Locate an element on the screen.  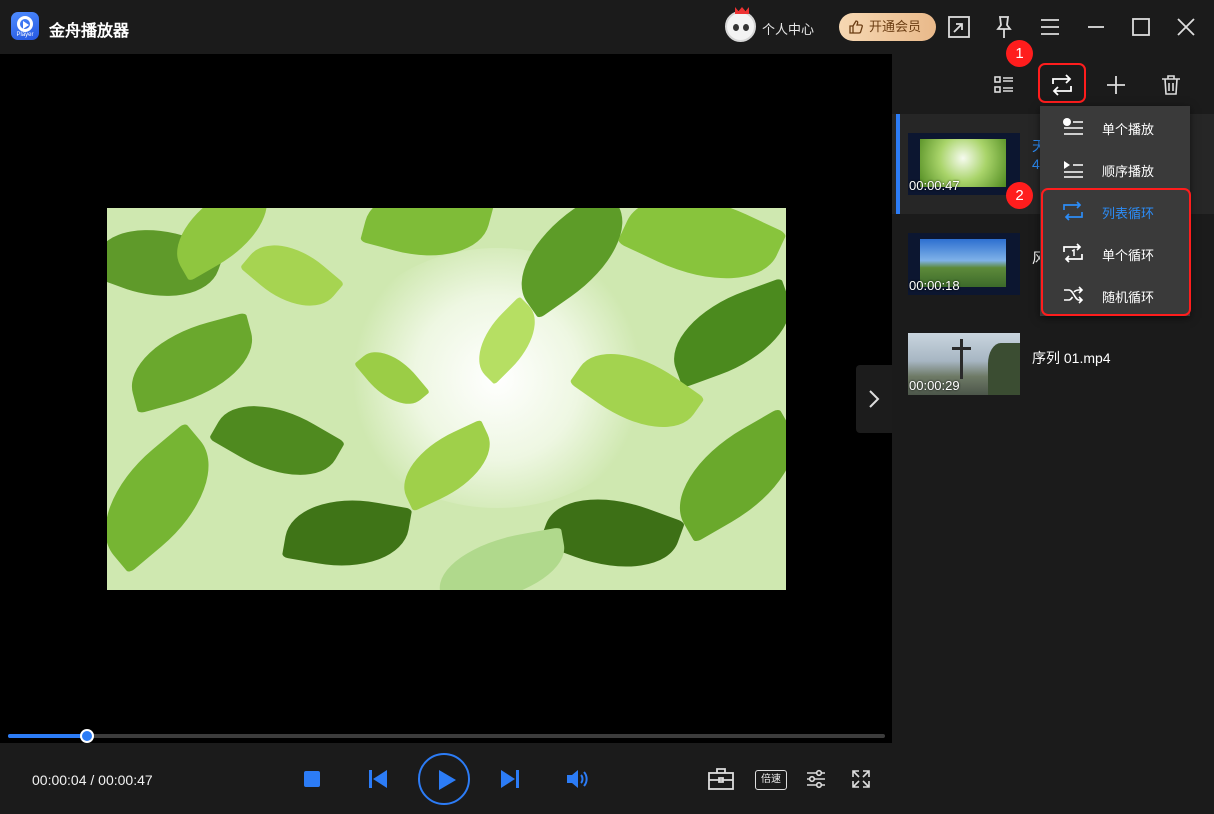
play-button is located at coordinates (444, 779).